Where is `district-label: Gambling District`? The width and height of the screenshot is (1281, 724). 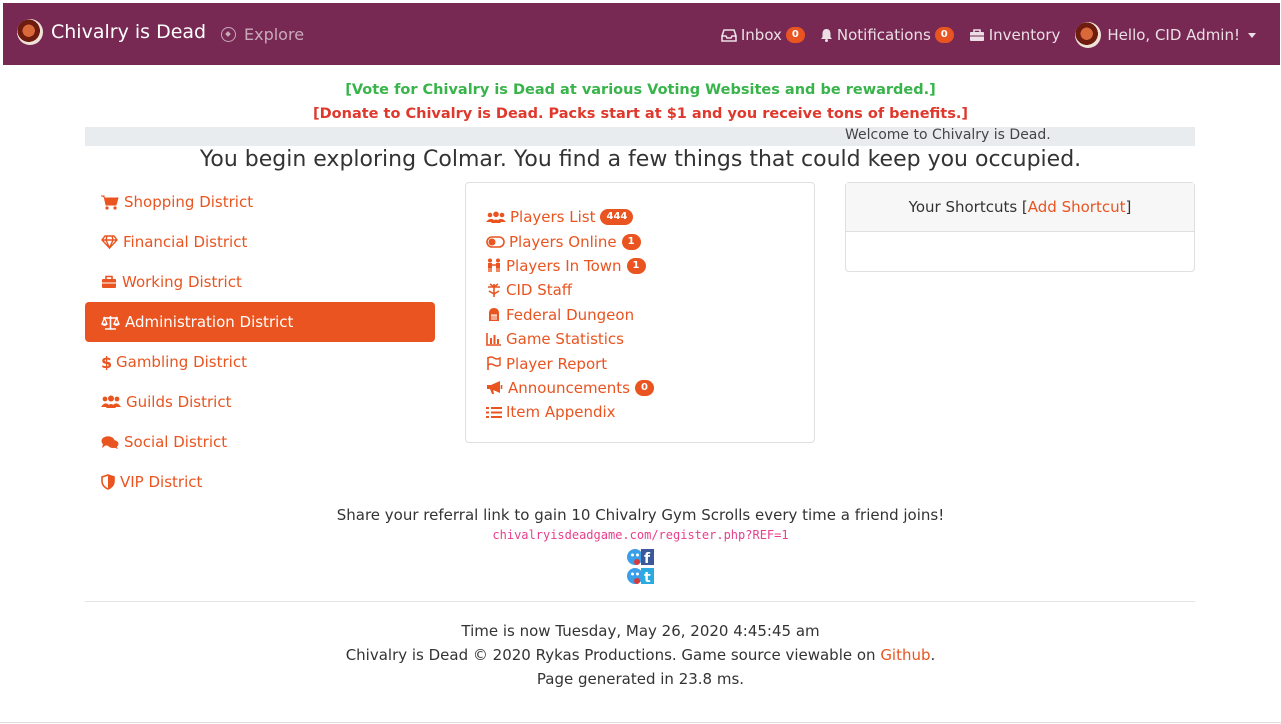
district-label: Gambling District is located at coordinates (181, 362).